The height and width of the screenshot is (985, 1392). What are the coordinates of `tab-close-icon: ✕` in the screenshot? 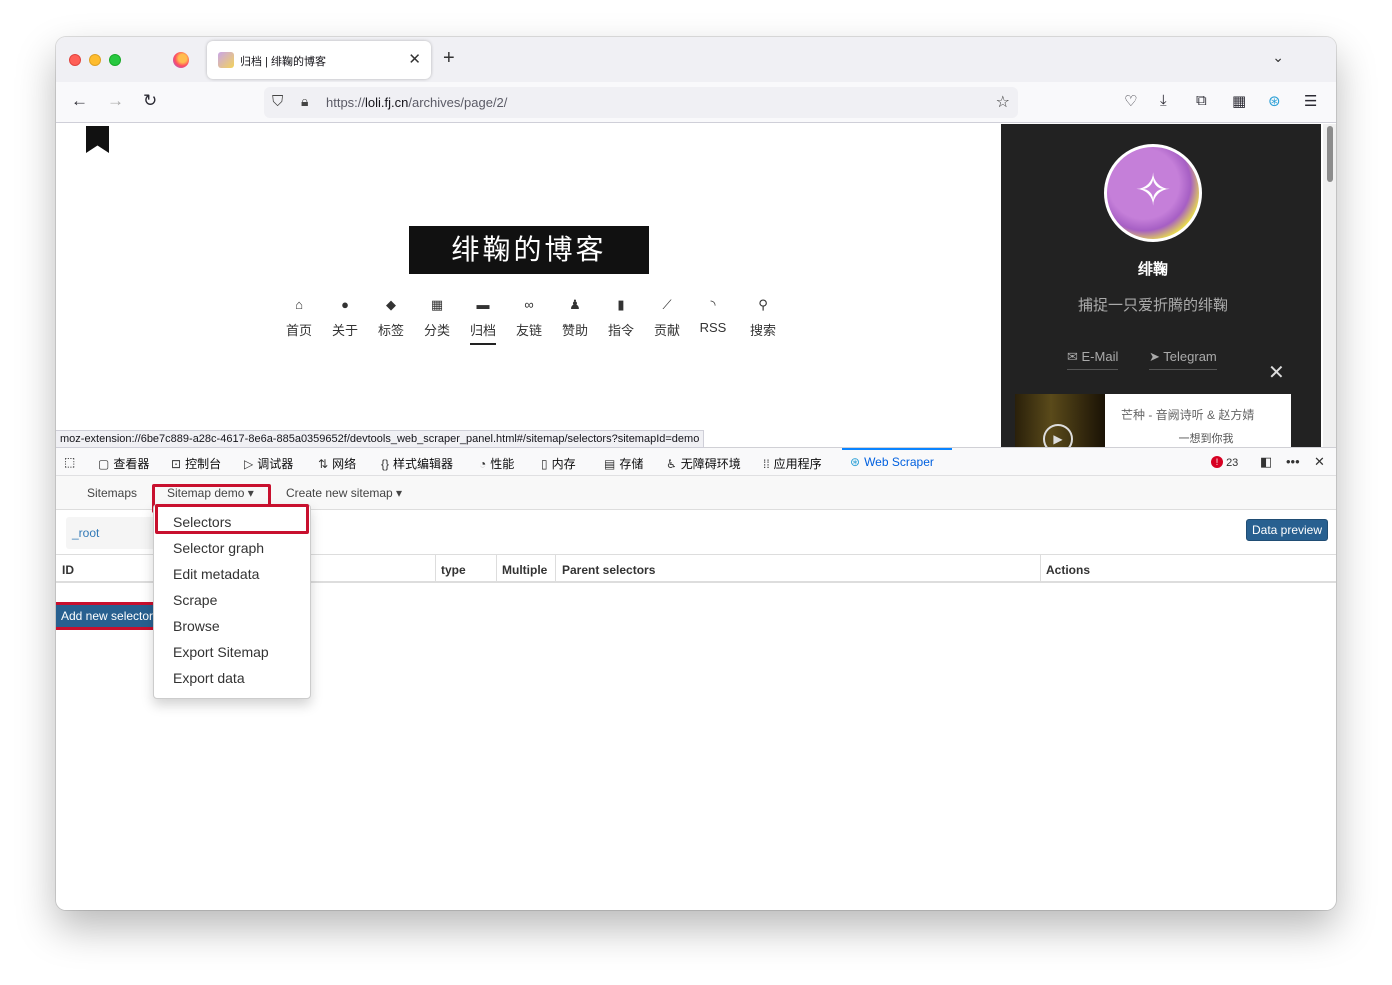 It's located at (414, 59).